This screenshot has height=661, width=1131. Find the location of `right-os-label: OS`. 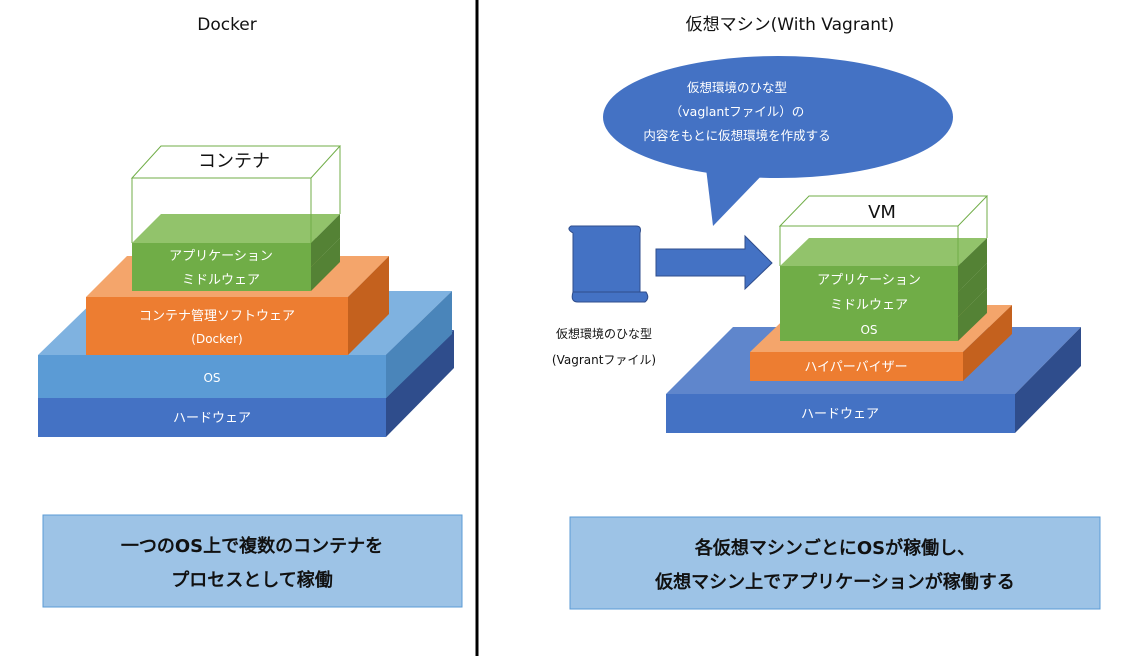

right-os-label: OS is located at coordinates (868, 330).